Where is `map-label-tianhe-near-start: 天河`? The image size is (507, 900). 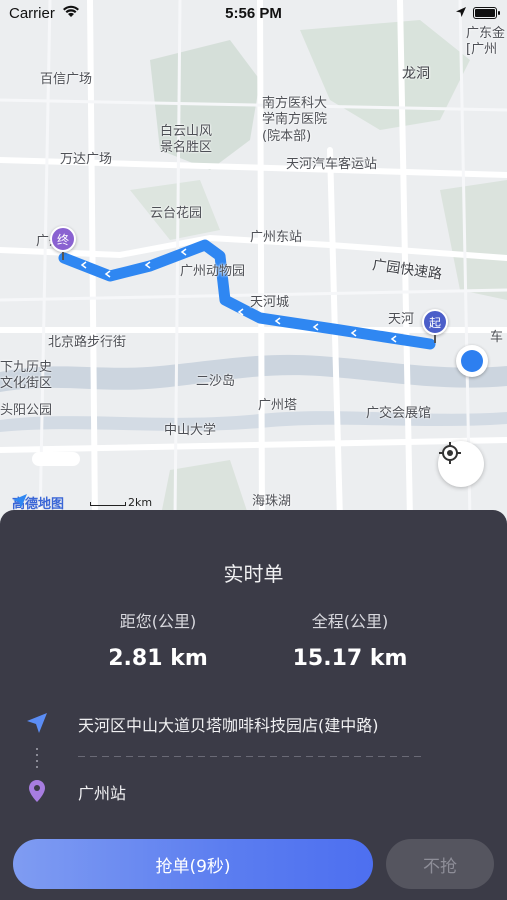 map-label-tianhe-near-start: 天河 is located at coordinates (401, 319).